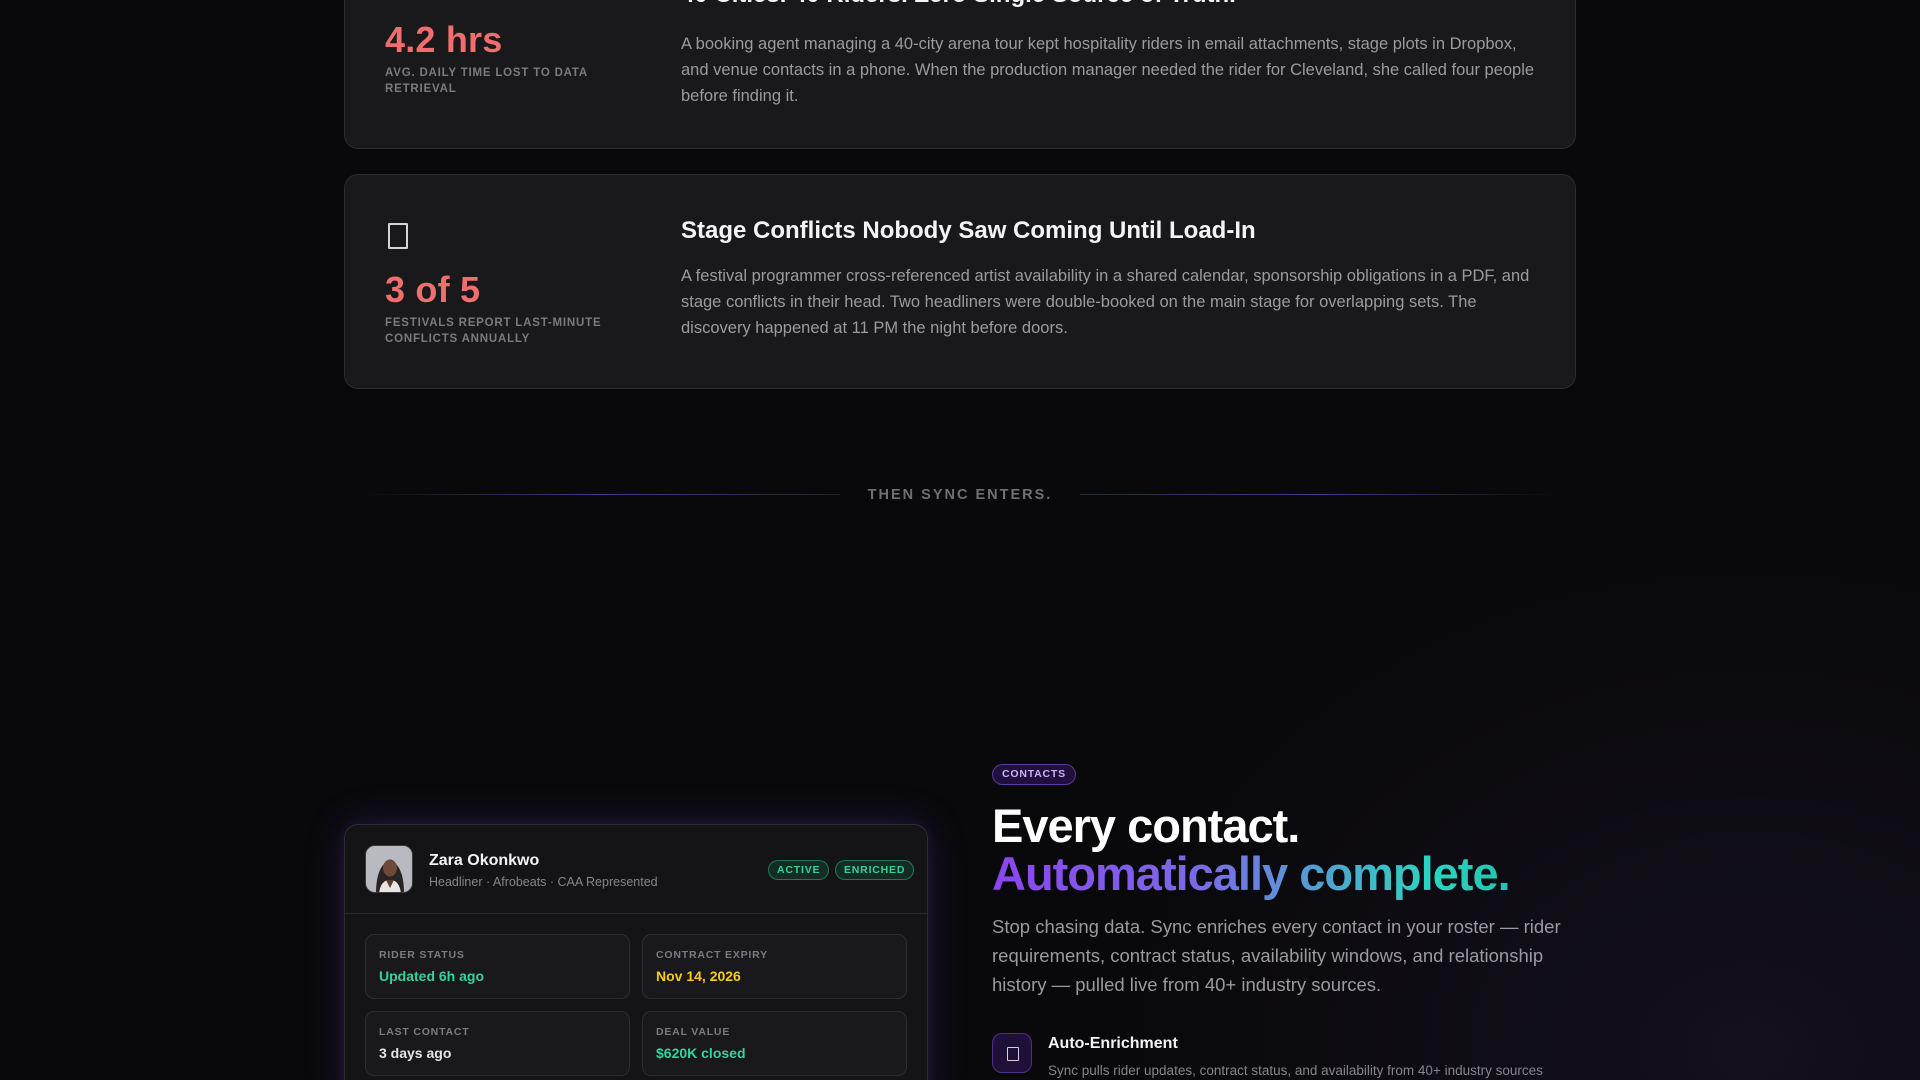 This screenshot has height=1080, width=1920. I want to click on section-tag: CONTACTS, so click(1034, 774).